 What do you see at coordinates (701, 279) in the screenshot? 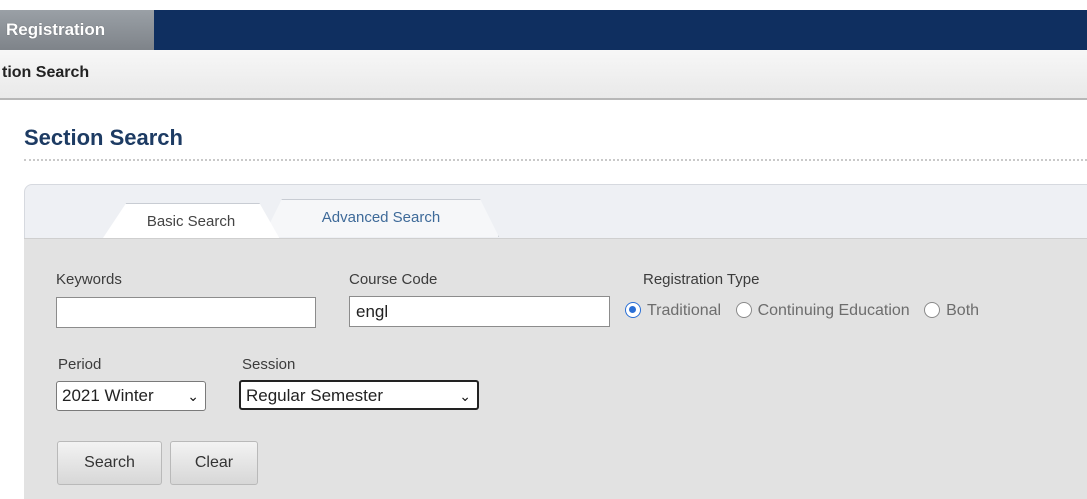
I see `registration-type-label: Registration Type` at bounding box center [701, 279].